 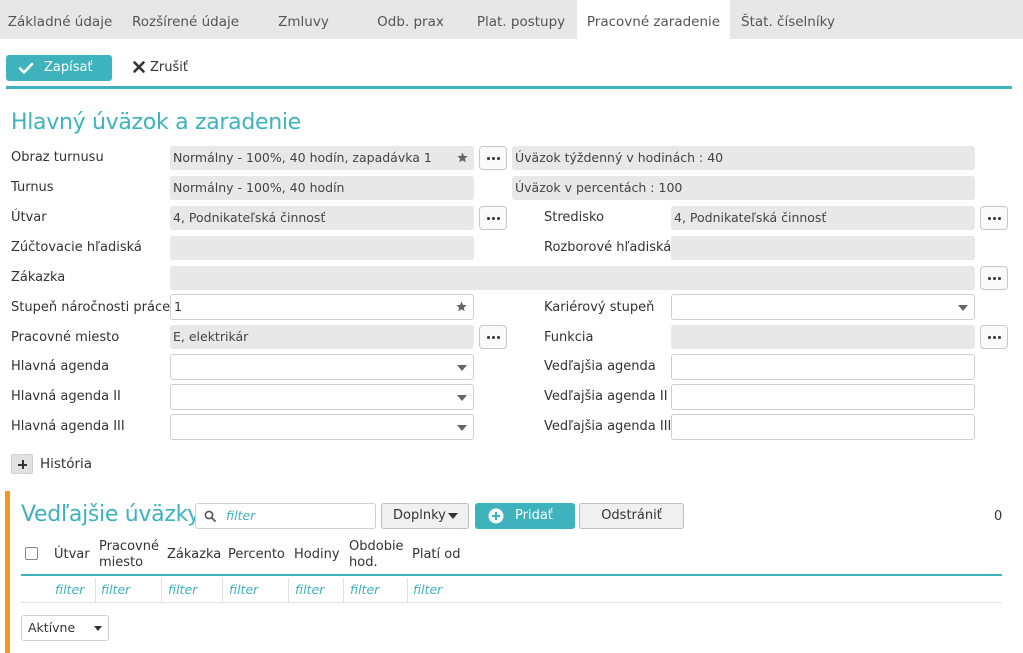 I want to click on column-filter-hodiny: filter, so click(x=309, y=589).